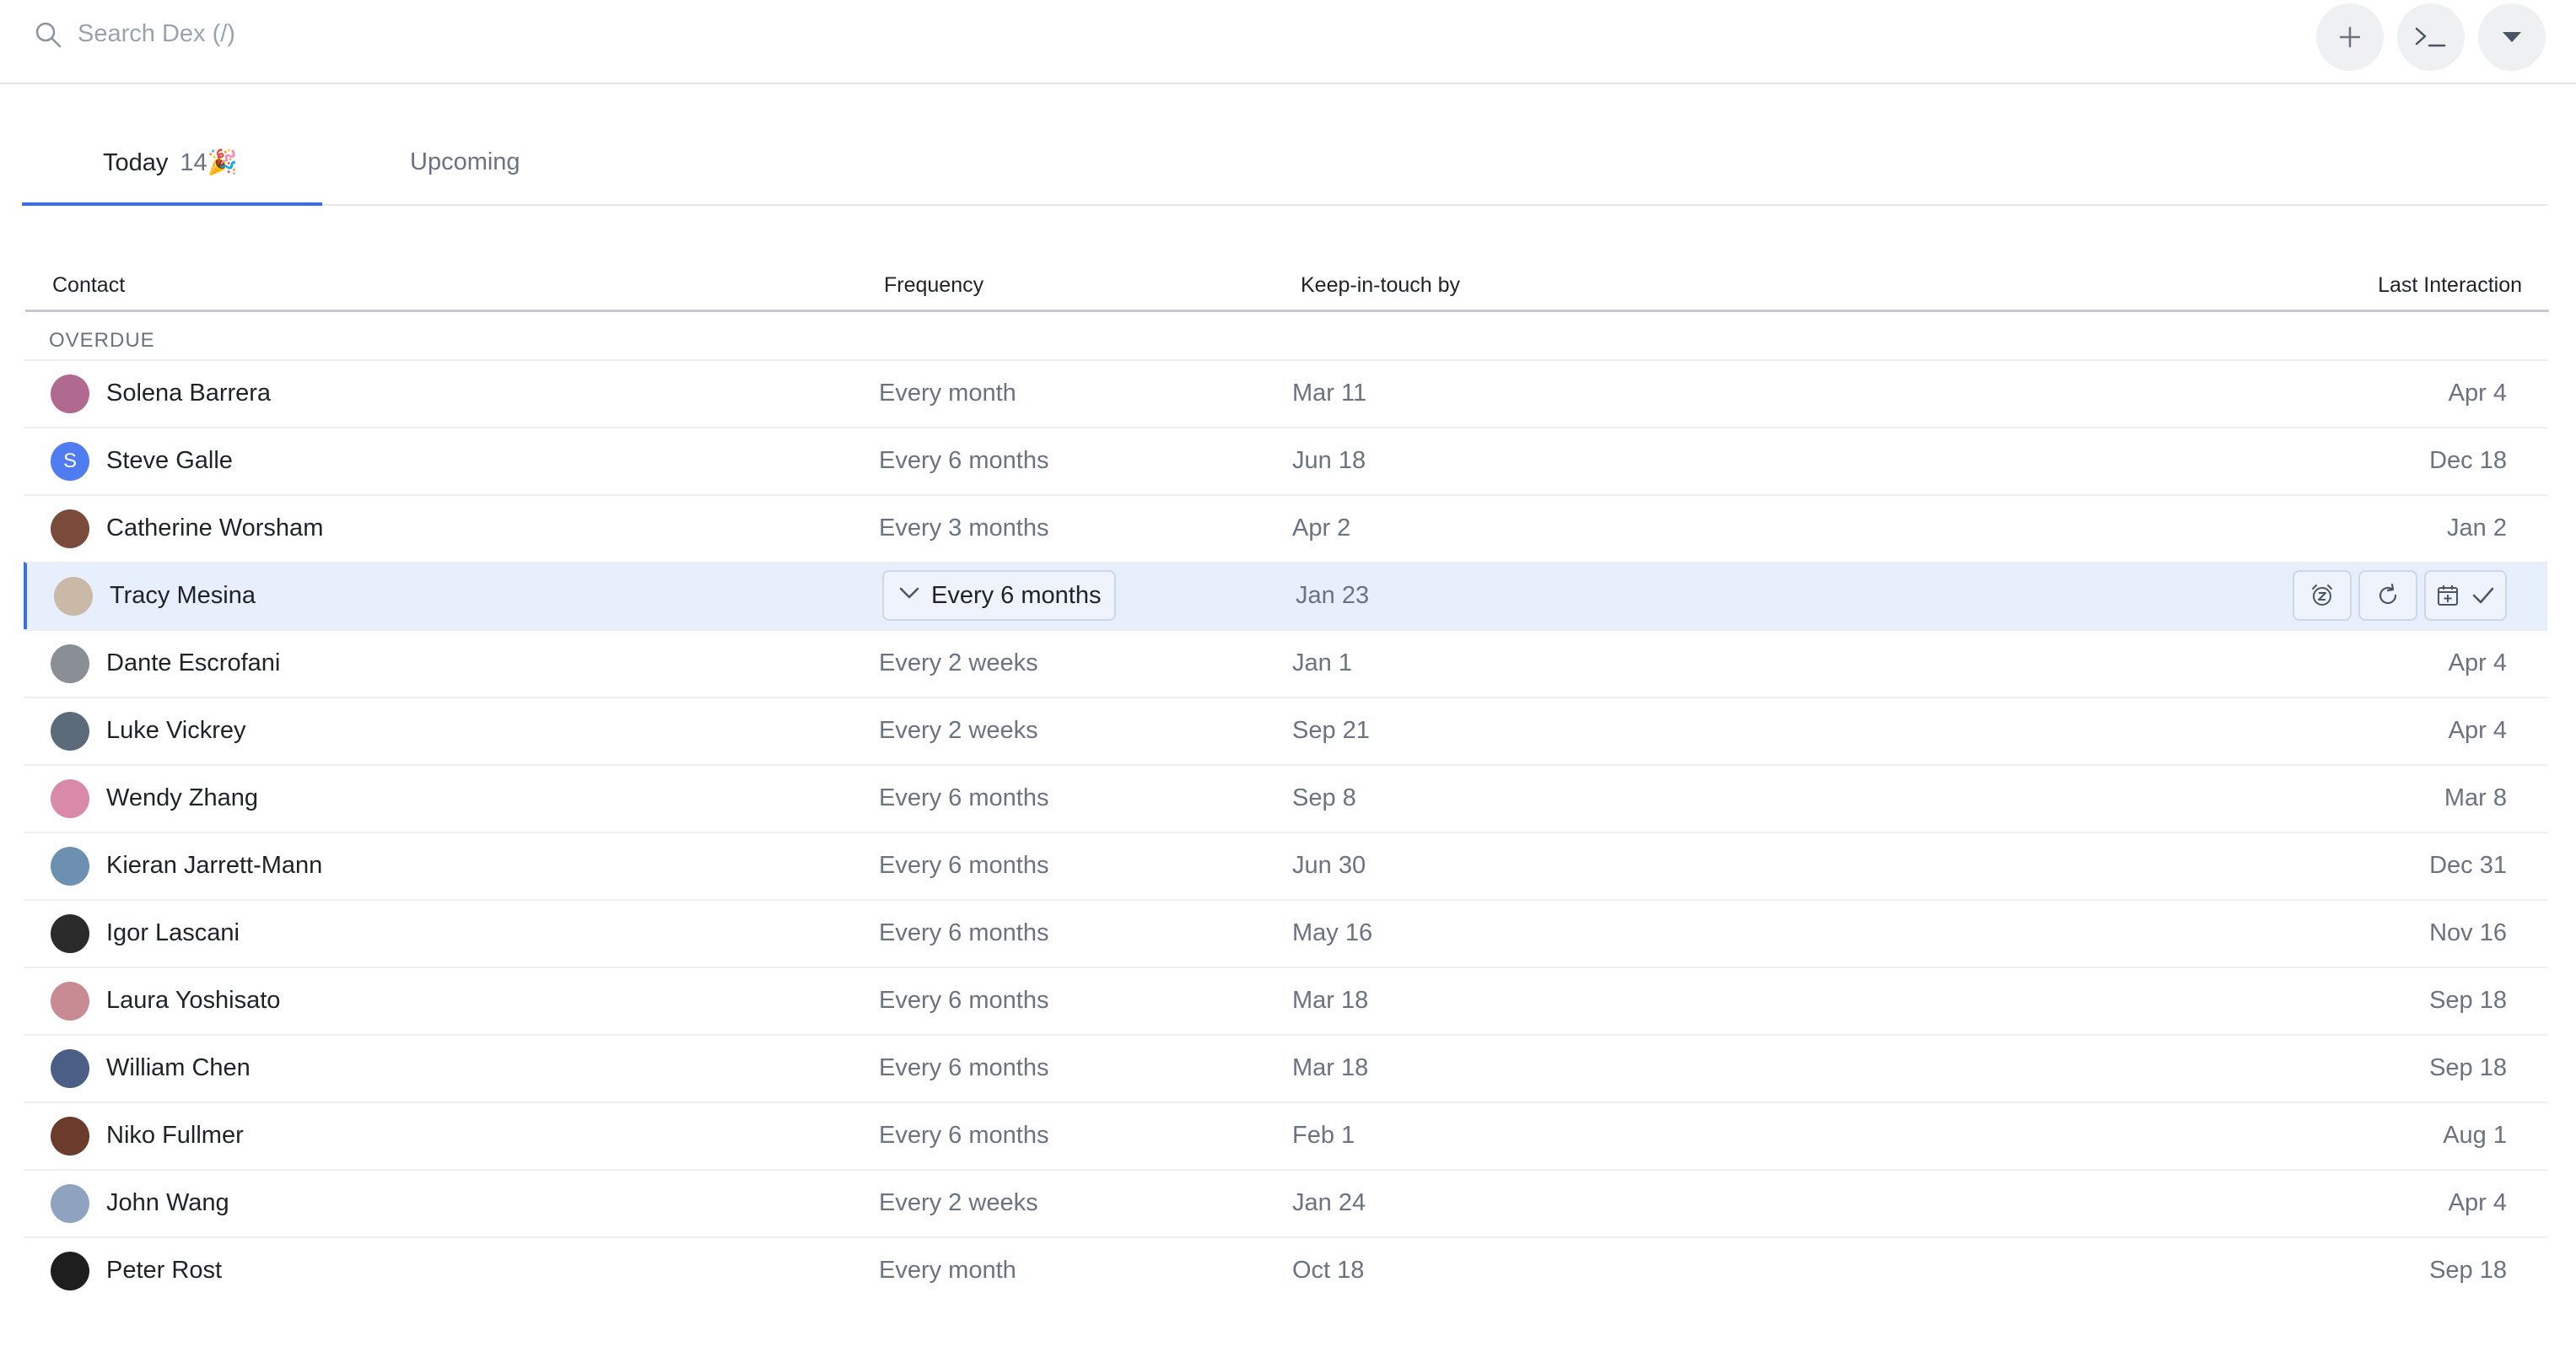  Describe the element at coordinates (1324, 798) in the screenshot. I see `keep-in-touch-date: Sep 8` at that location.